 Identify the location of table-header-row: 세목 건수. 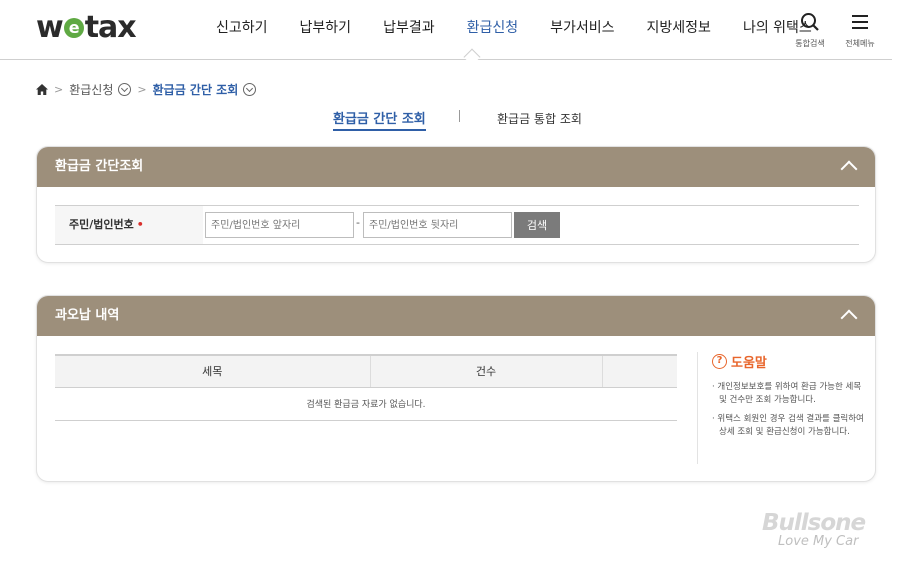
(366, 371).